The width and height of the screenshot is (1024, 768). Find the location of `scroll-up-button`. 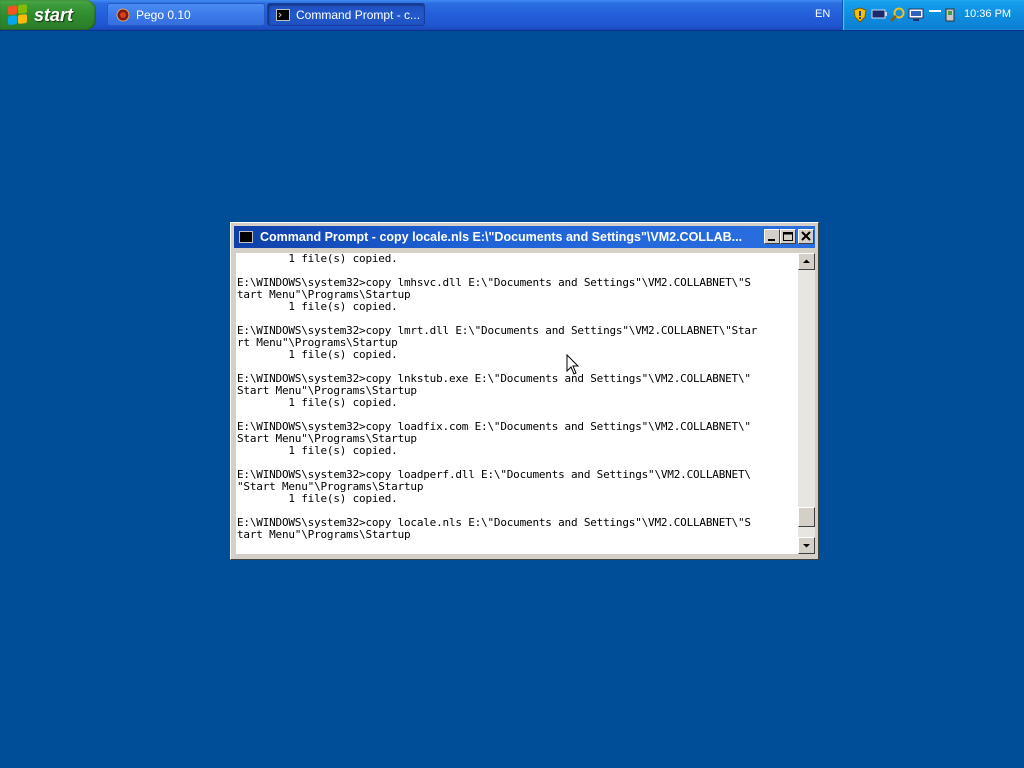

scroll-up-button is located at coordinates (806, 261).